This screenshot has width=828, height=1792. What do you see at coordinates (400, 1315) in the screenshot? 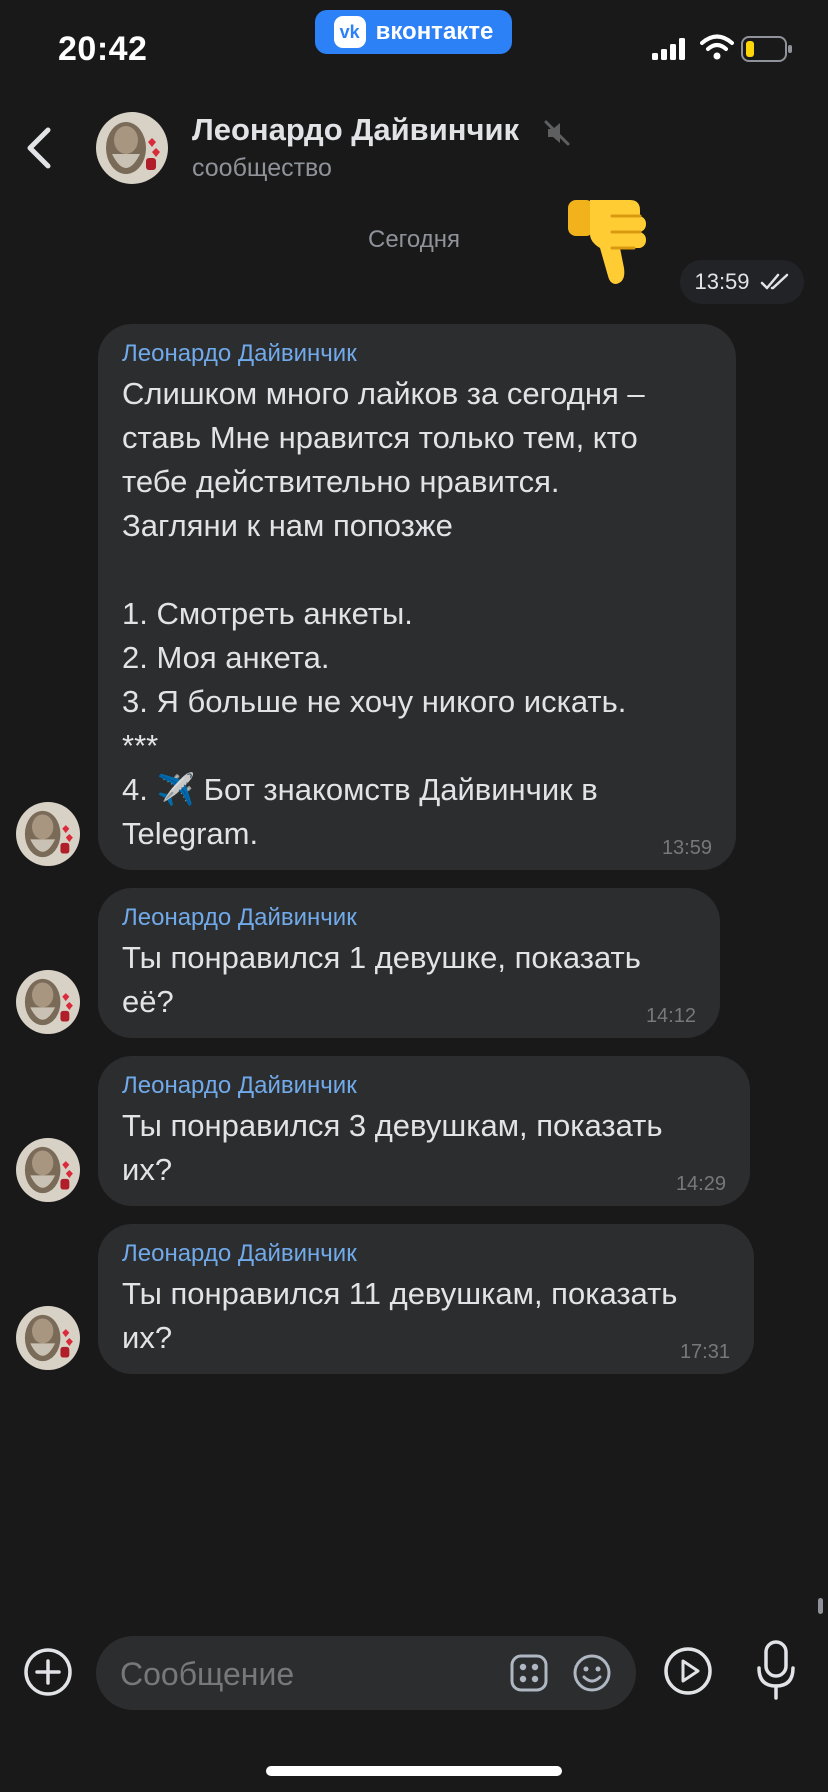
I see `message-text: Ты понравился 11 девушкам, показать их?` at bounding box center [400, 1315].